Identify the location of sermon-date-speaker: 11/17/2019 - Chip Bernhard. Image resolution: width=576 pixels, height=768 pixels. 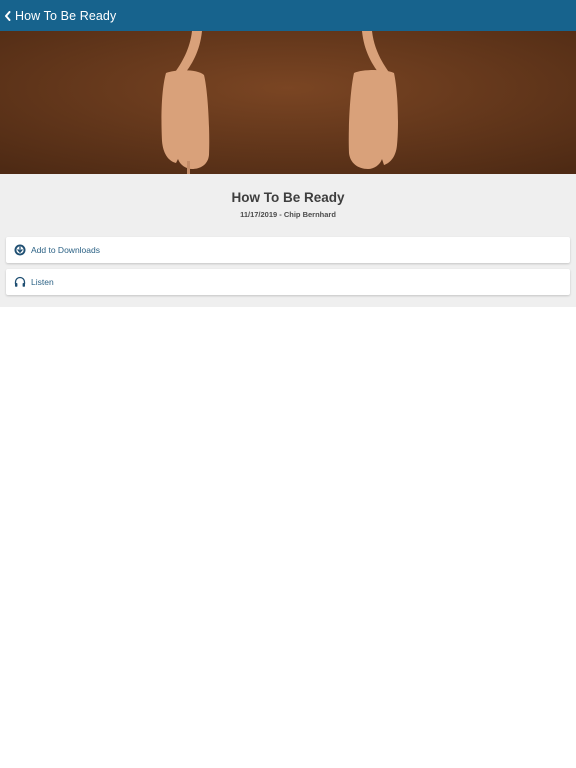
(288, 214).